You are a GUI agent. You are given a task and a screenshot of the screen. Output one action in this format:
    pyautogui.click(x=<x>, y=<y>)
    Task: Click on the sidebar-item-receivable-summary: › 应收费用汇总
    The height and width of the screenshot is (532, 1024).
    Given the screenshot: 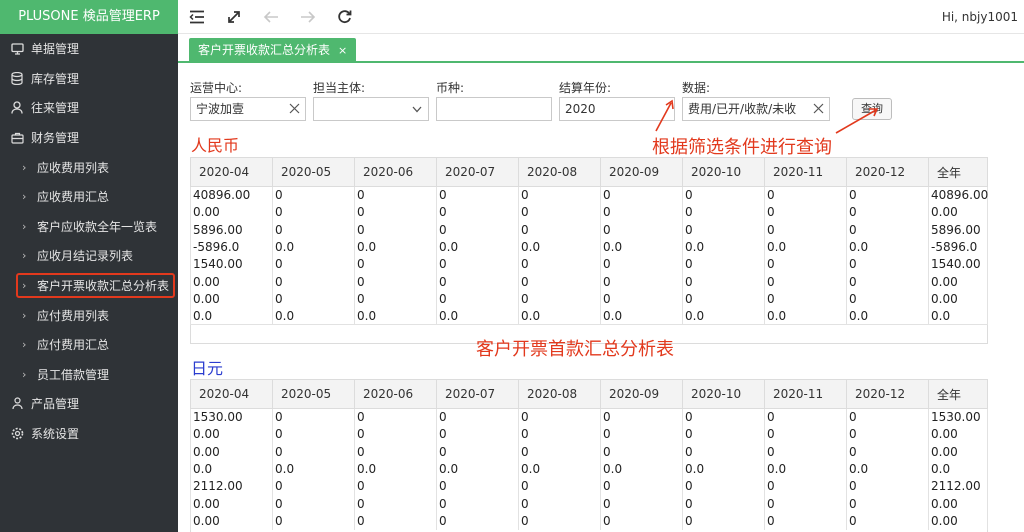 What is the action you would take?
    pyautogui.click(x=89, y=197)
    